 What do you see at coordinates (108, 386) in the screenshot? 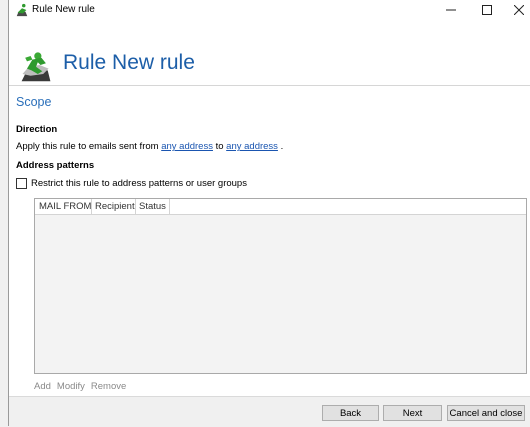
I see `remove-button: Remove` at bounding box center [108, 386].